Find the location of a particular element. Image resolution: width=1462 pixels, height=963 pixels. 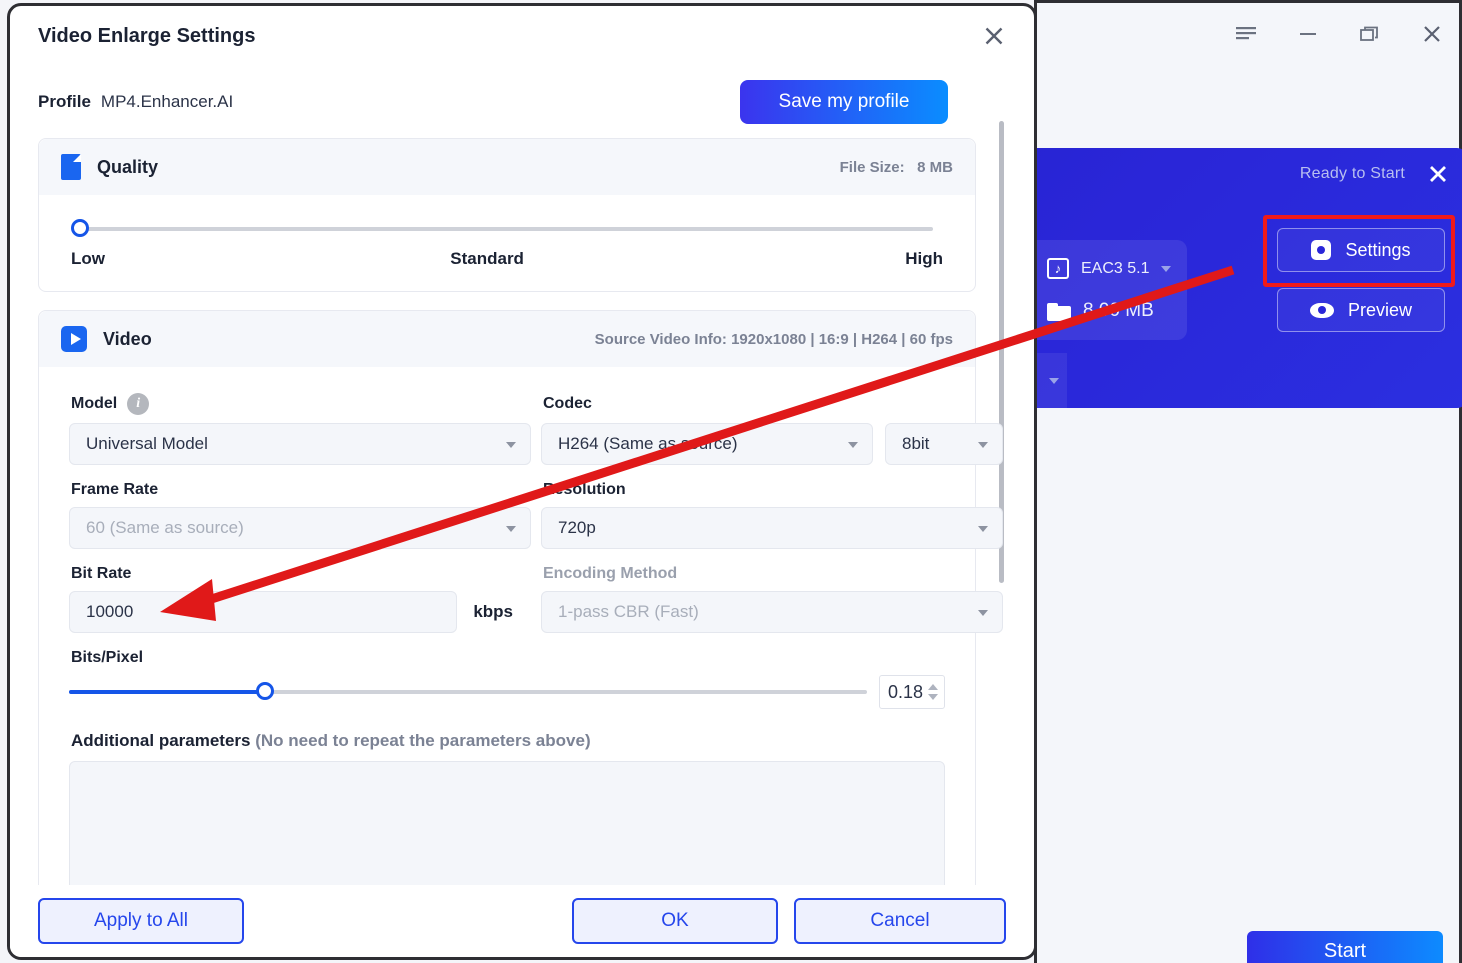

bit-rate-label: Bit Rate is located at coordinates (101, 573).